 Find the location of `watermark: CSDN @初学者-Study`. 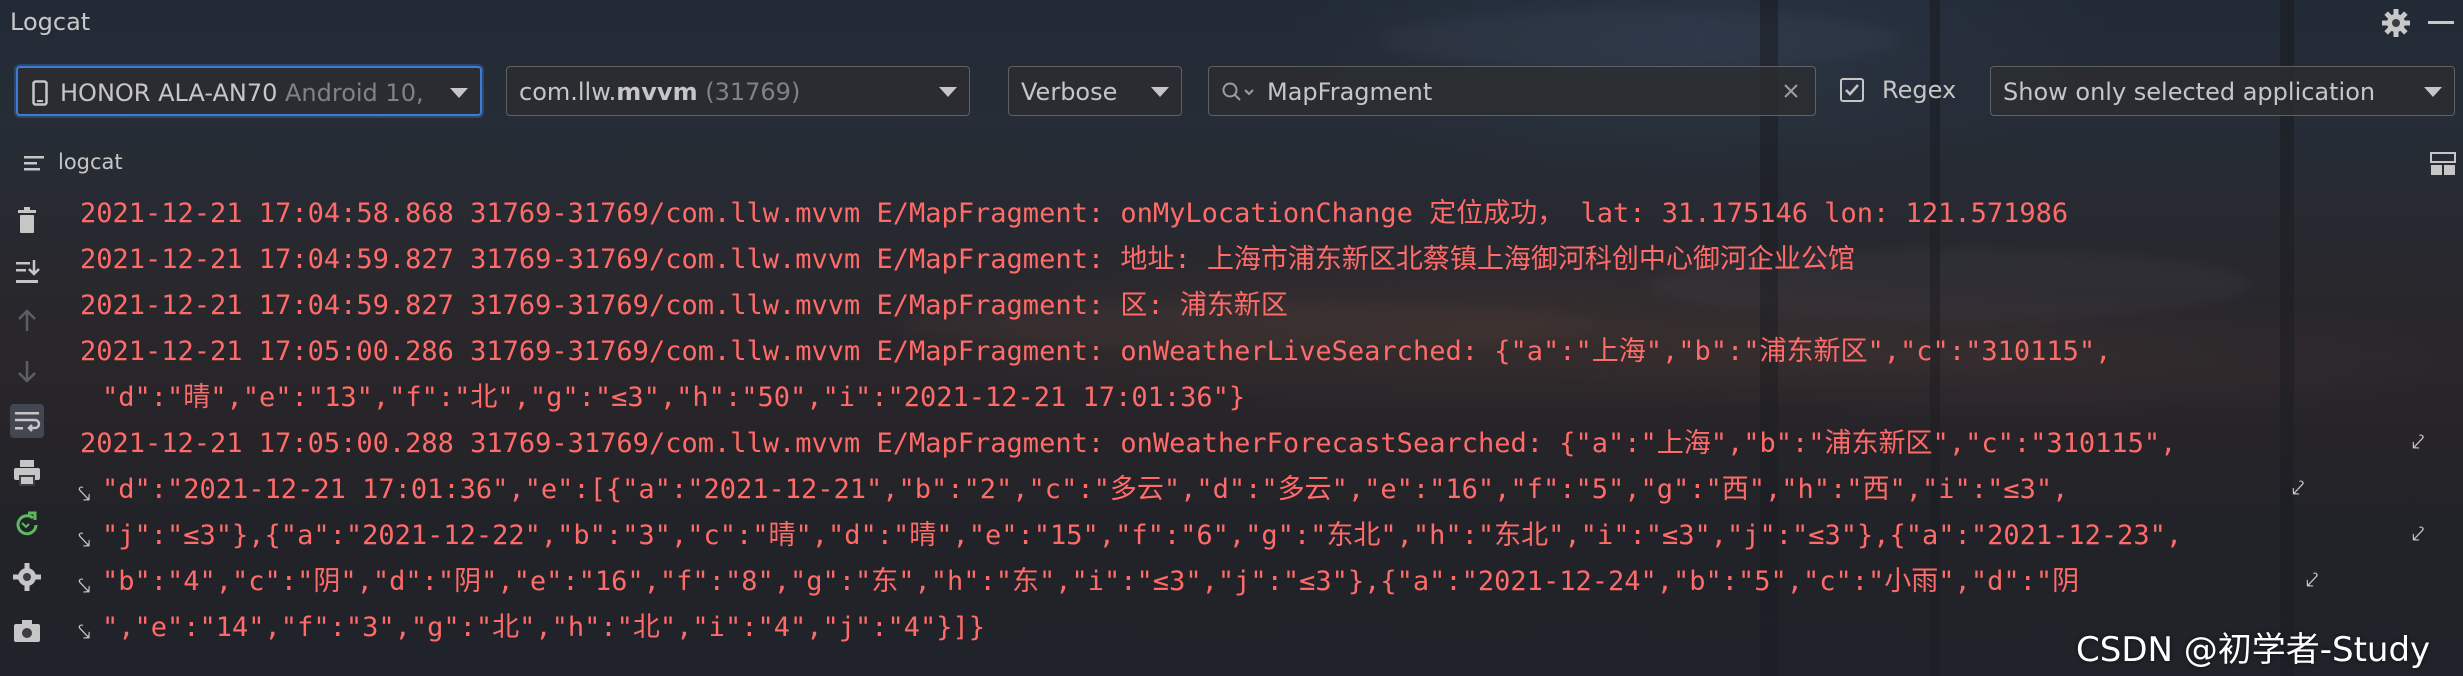

watermark: CSDN @初学者-Study is located at coordinates (2253, 650).